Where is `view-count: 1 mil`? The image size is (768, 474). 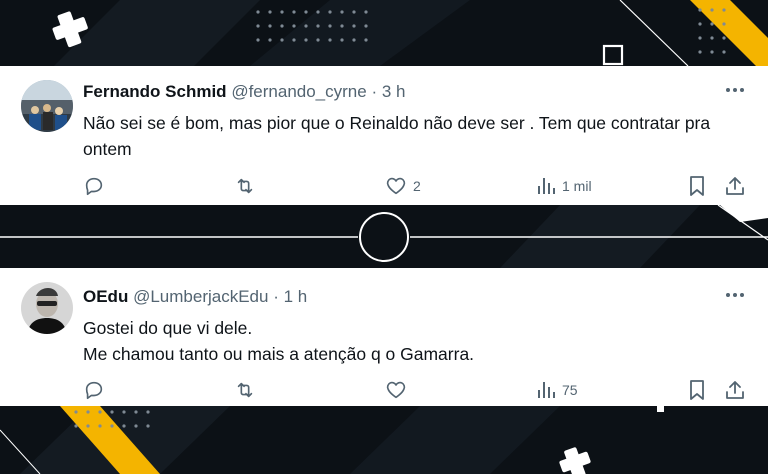 view-count: 1 mil is located at coordinates (577, 186).